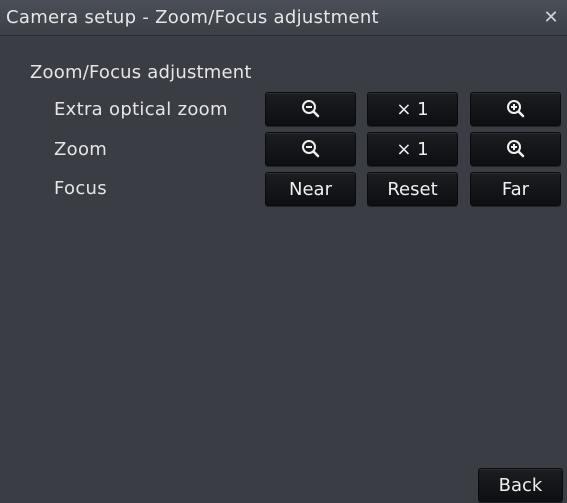 The image size is (567, 503). I want to click on close-icon: ✕, so click(551, 18).